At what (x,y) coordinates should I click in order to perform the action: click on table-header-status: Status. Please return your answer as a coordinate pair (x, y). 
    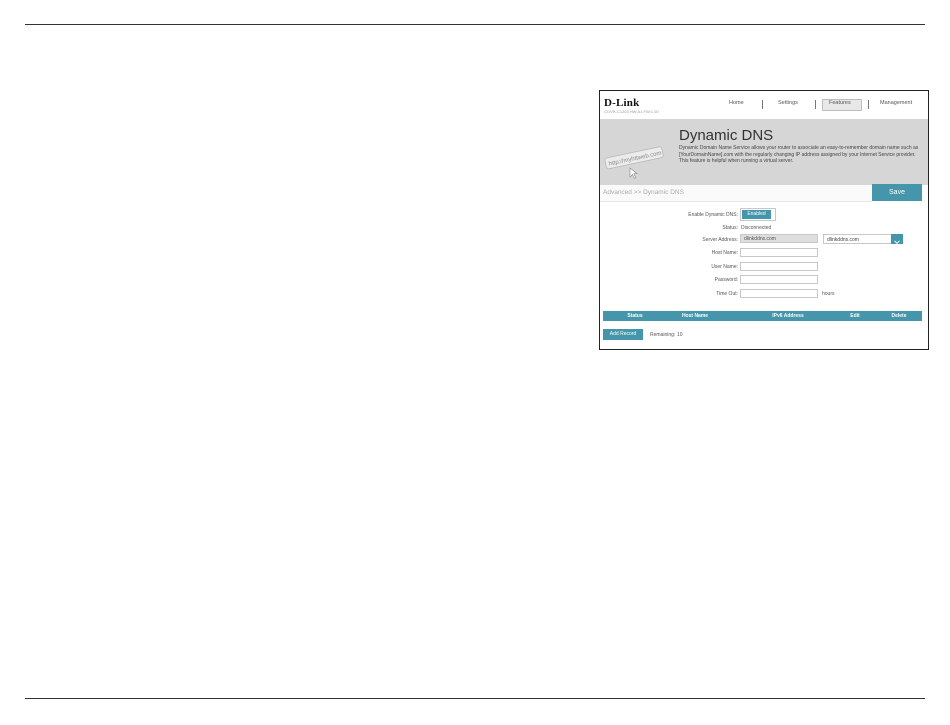
    Looking at the image, I should click on (635, 316).